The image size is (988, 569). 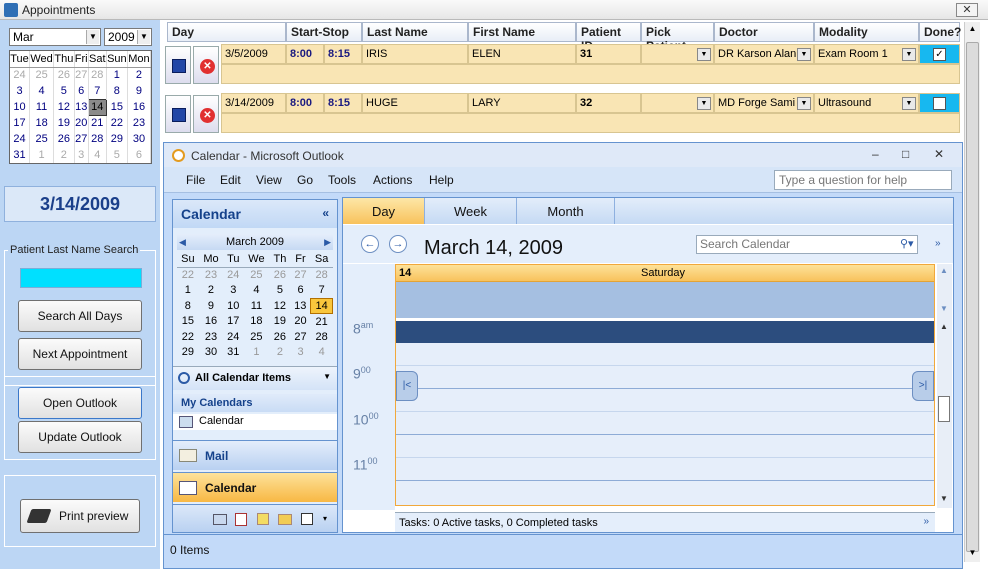 I want to click on calendar-day: 16, so click(x=211, y=321).